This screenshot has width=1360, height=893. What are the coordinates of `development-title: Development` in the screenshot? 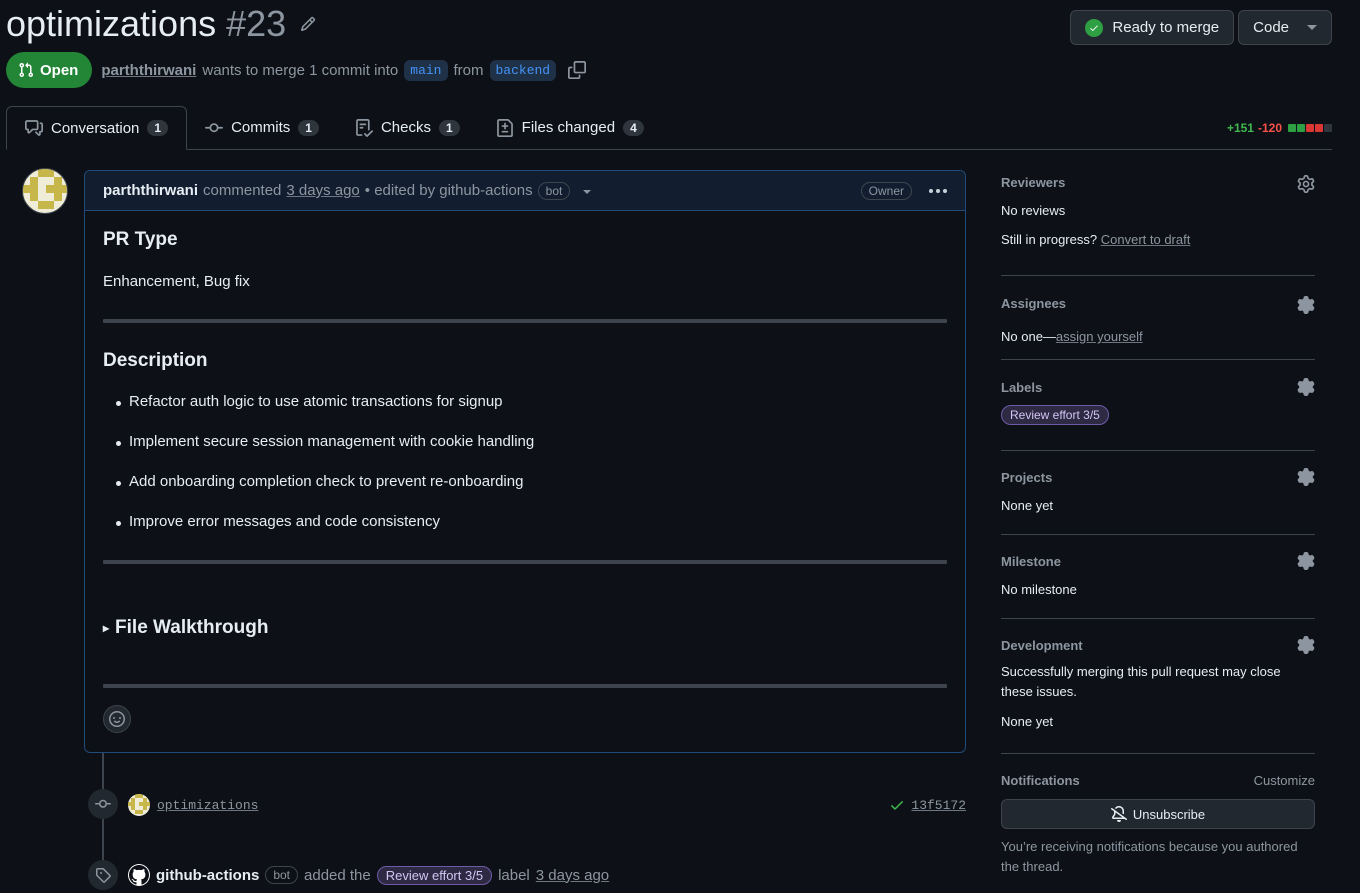 It's located at (1042, 645).